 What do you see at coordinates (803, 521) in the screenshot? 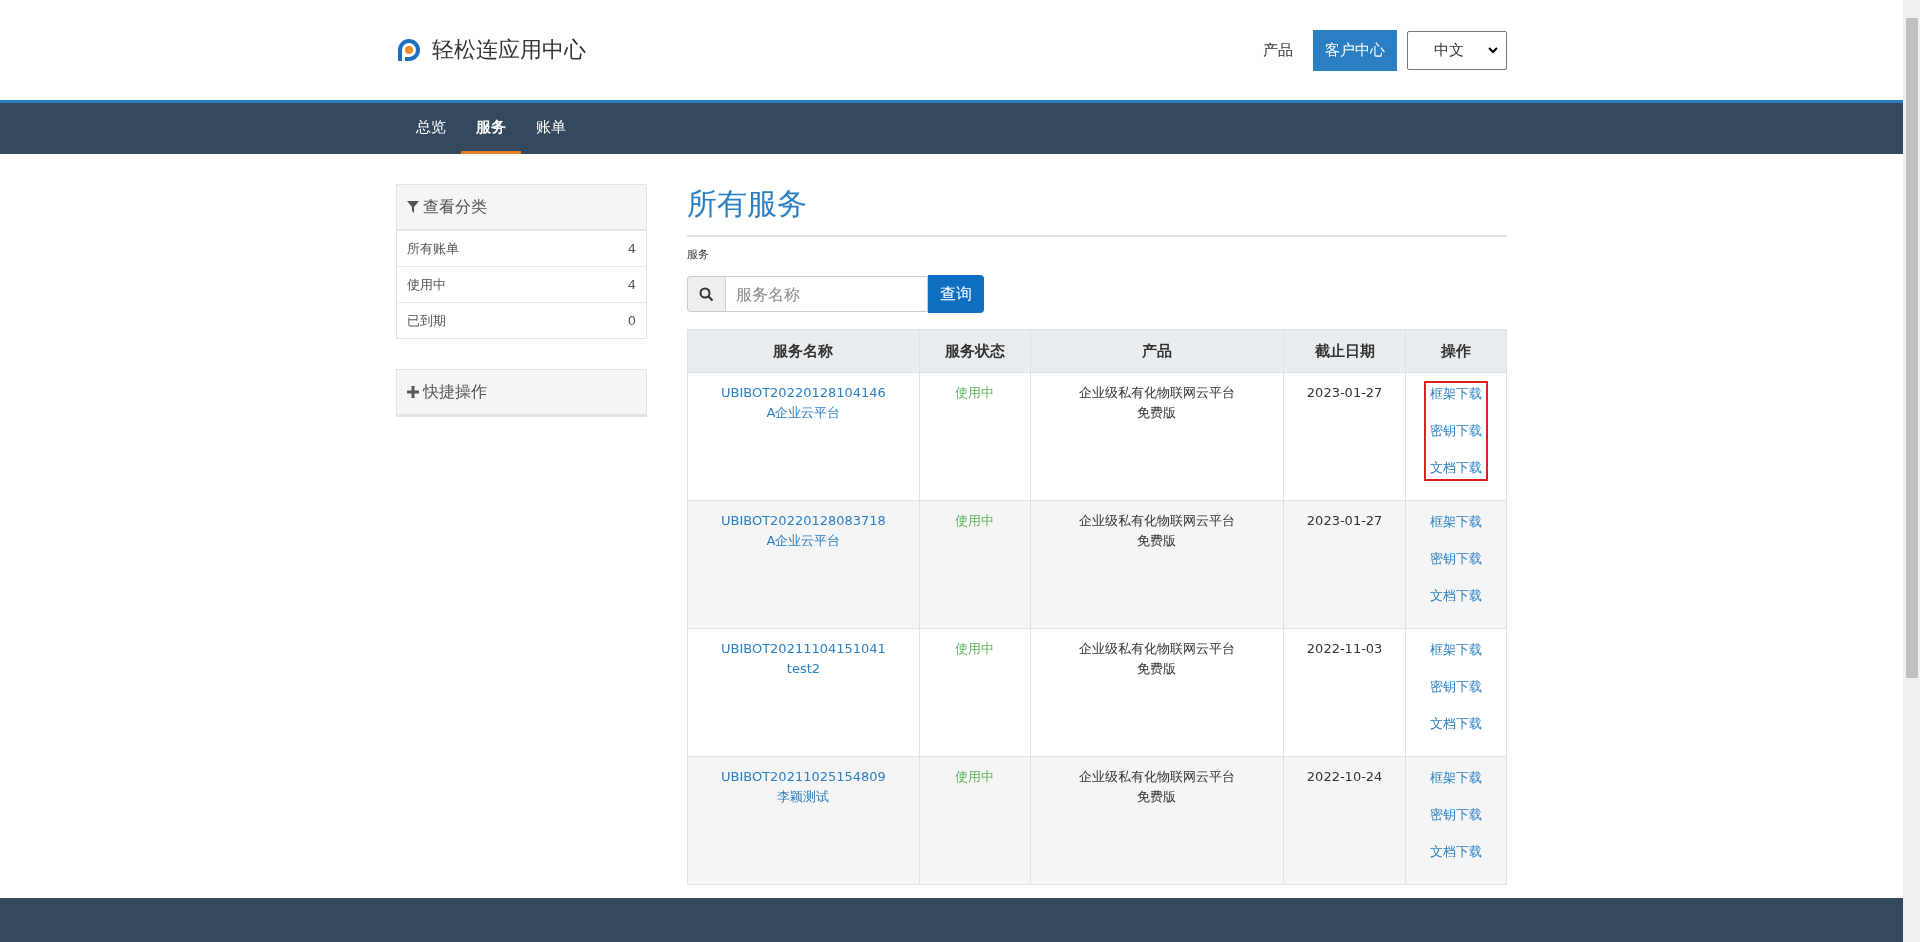
I see `service-id-link: UBIBOT20220128083718` at bounding box center [803, 521].